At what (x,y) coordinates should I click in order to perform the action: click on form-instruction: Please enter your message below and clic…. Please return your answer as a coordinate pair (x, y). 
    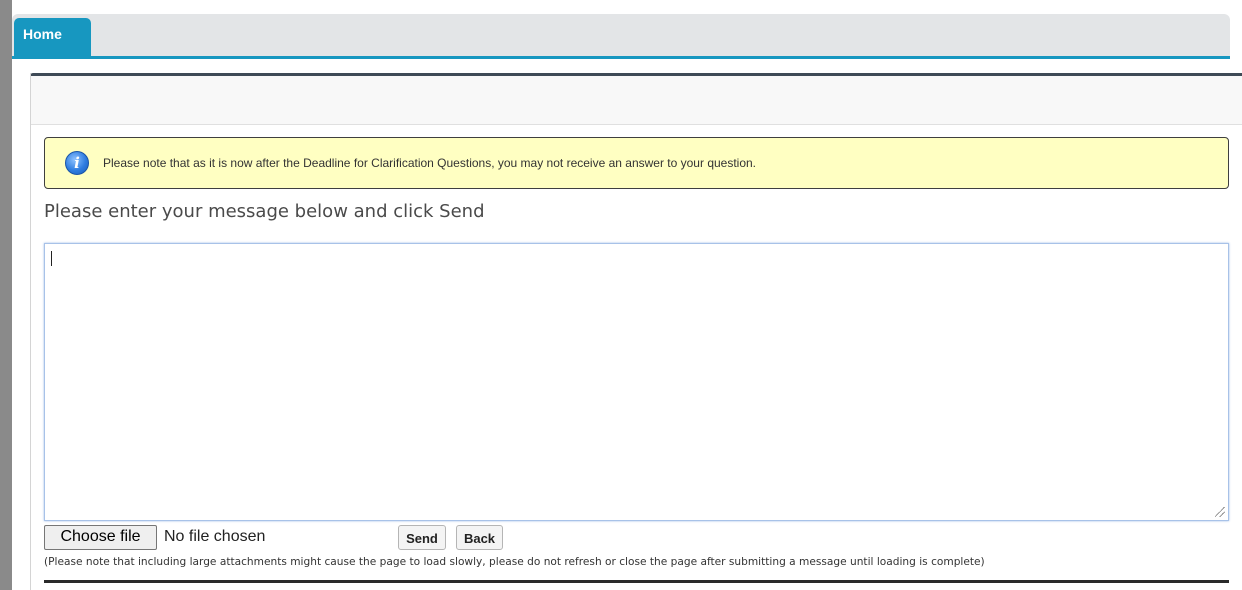
    Looking at the image, I should click on (264, 211).